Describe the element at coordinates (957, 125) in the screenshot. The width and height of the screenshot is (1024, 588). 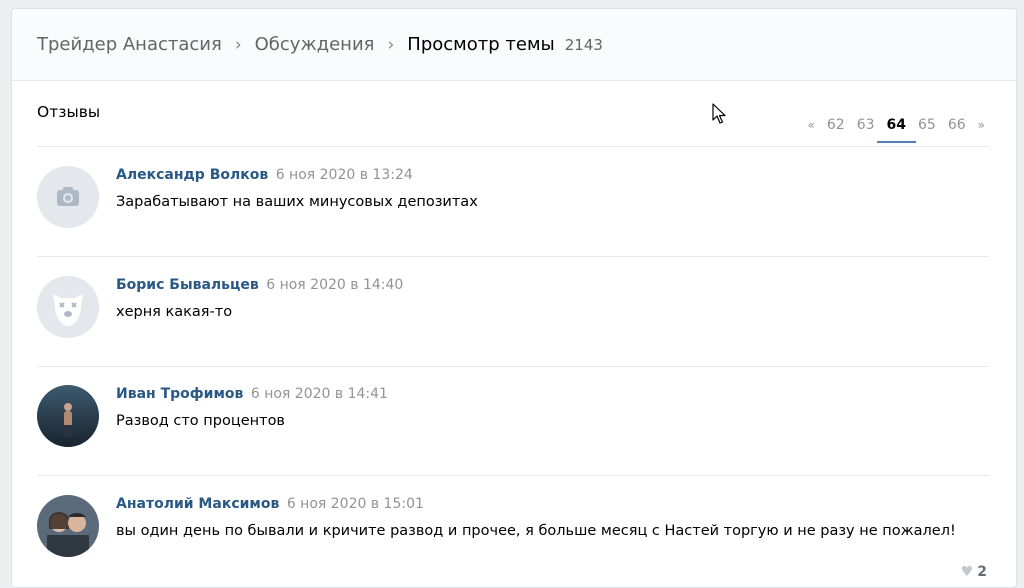
I see `pager-page: 66` at that location.